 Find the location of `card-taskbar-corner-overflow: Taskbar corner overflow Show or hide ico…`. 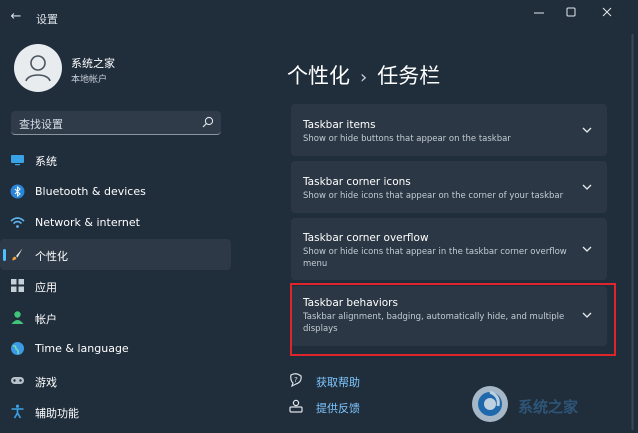

card-taskbar-corner-overflow: Taskbar corner overflow Show or hide ico… is located at coordinates (449, 249).